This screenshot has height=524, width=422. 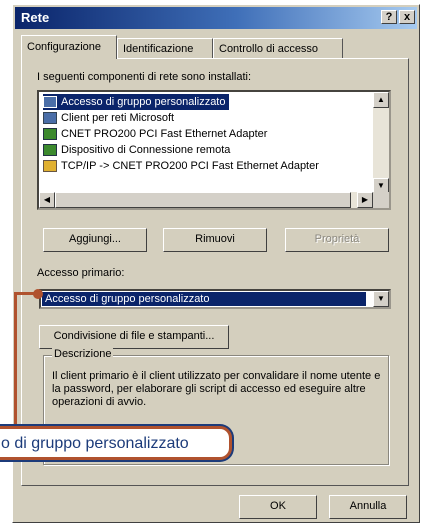 What do you see at coordinates (81, 273) in the screenshot?
I see `primary-access-label: Accesso primario:` at bounding box center [81, 273].